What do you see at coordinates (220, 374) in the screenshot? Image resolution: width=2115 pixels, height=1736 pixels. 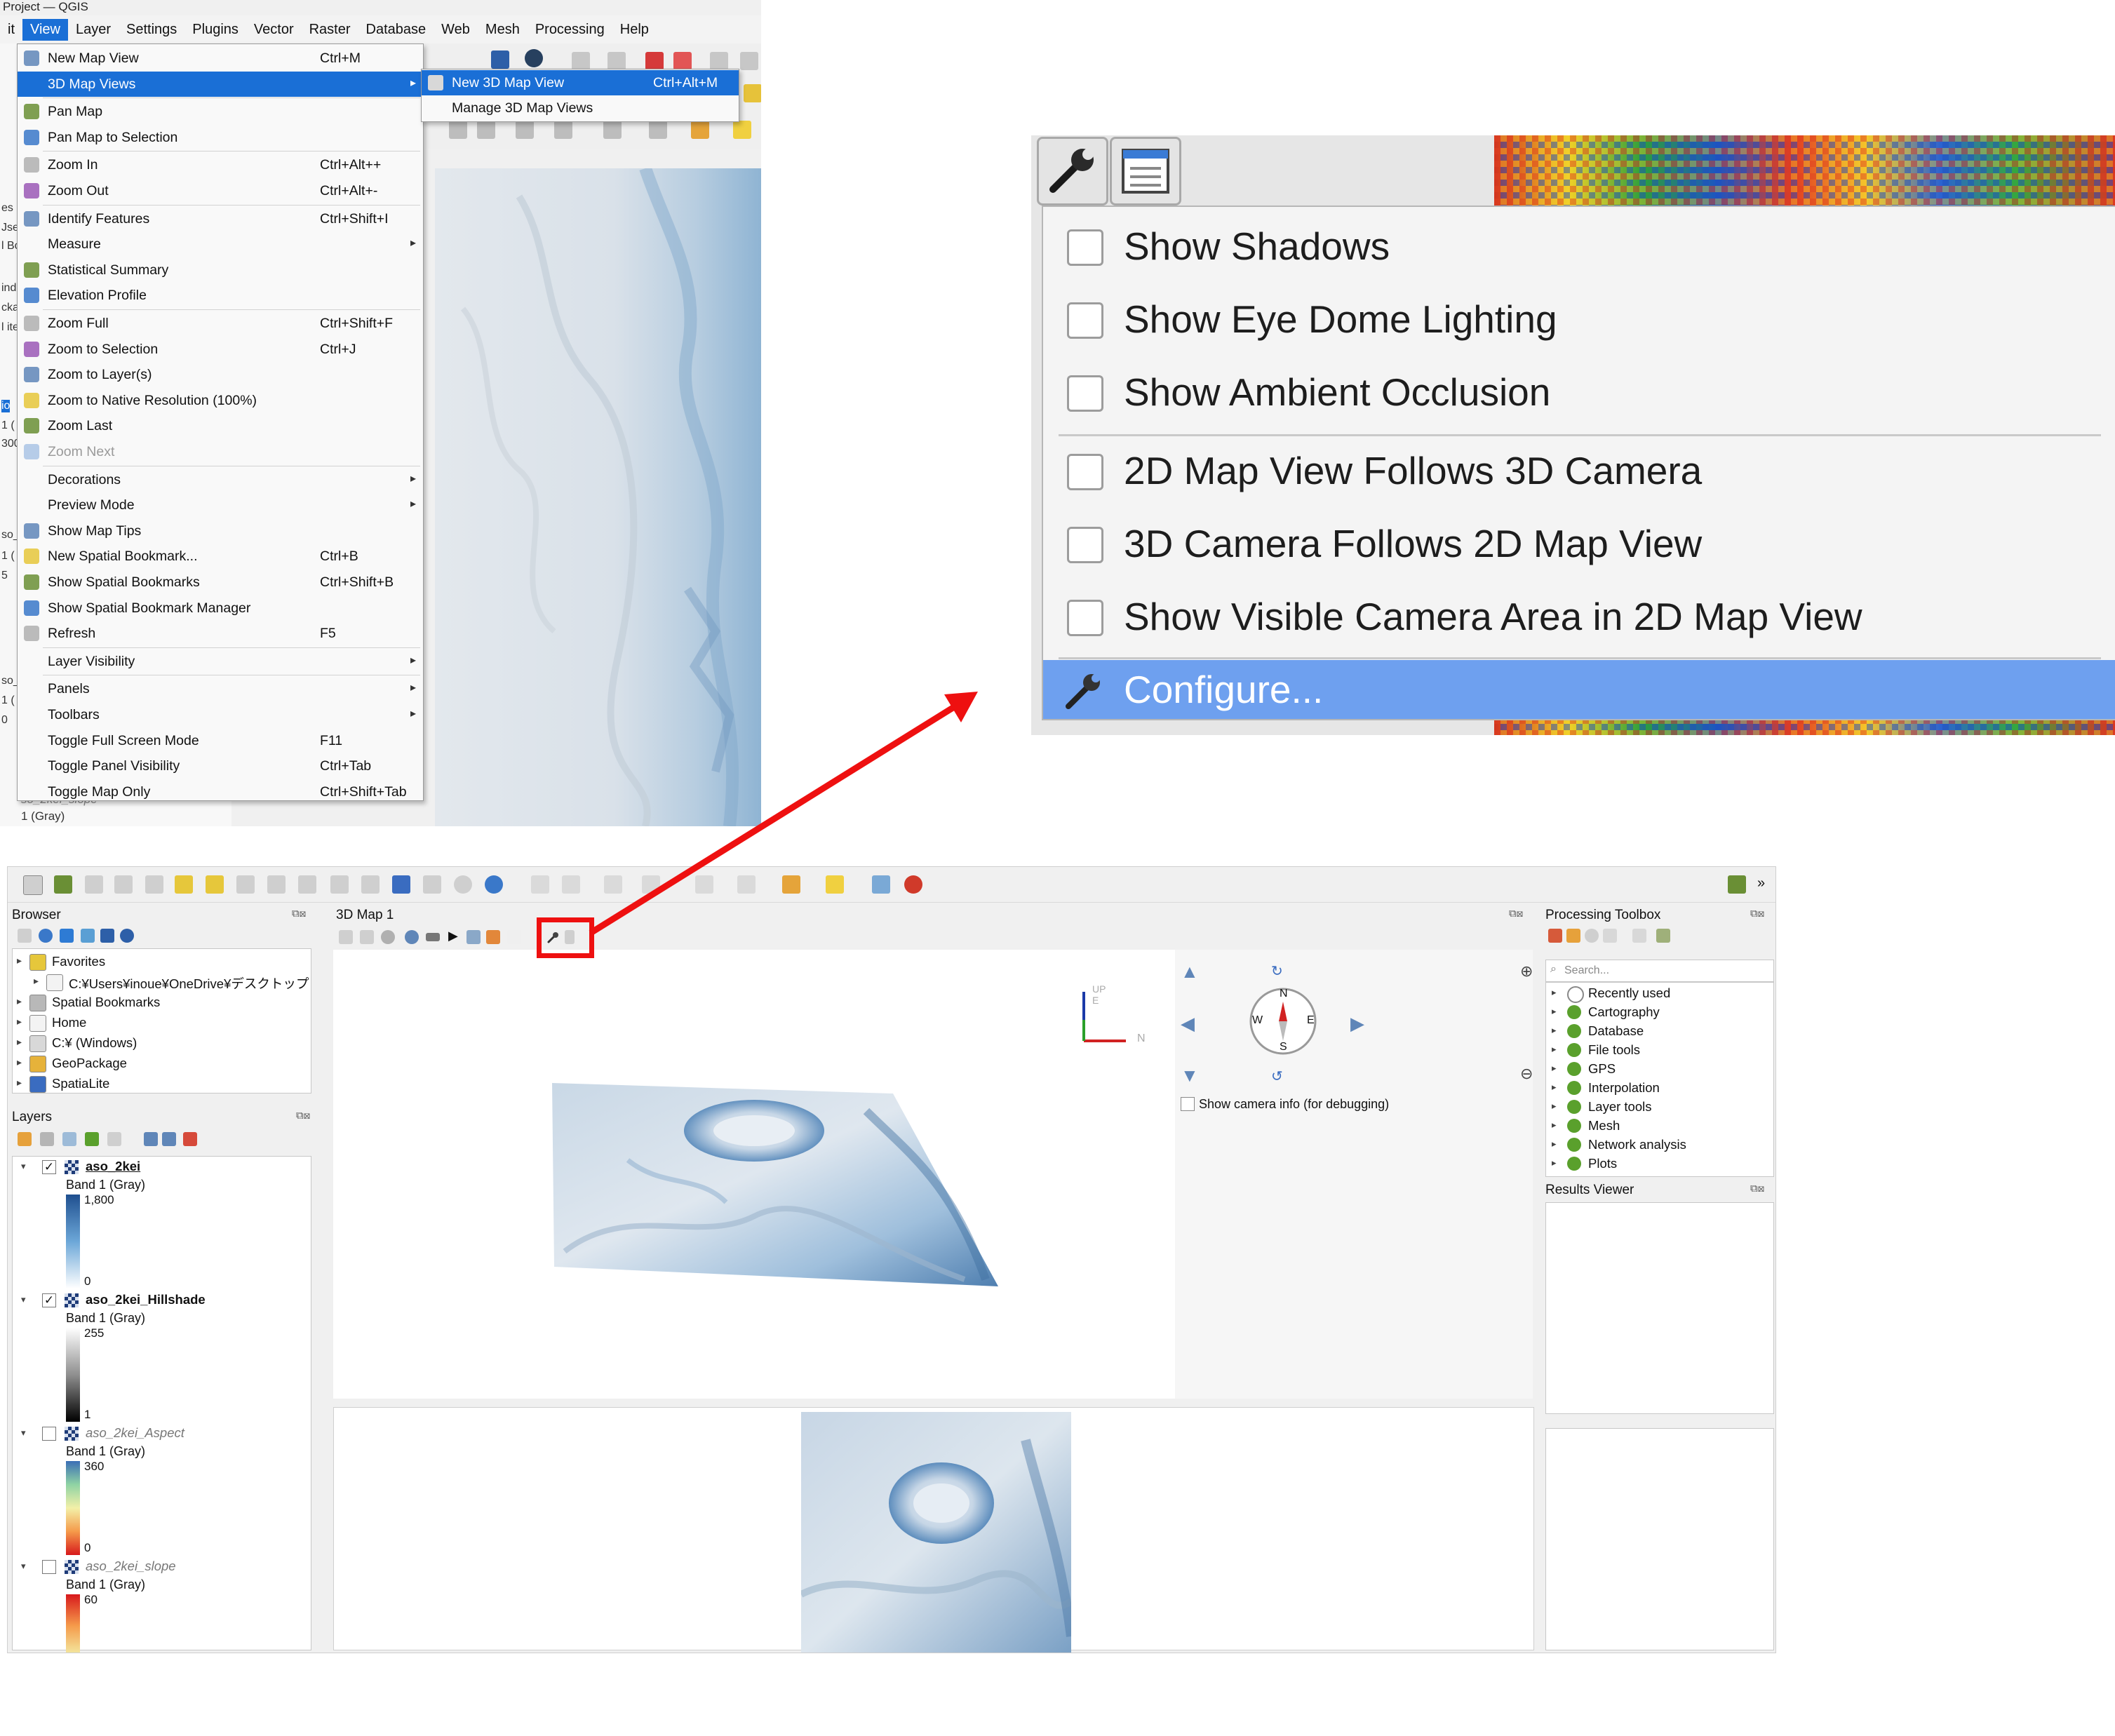 I see `menu-item-zoom-to-layer-s: Zoom to Layer(s)` at bounding box center [220, 374].